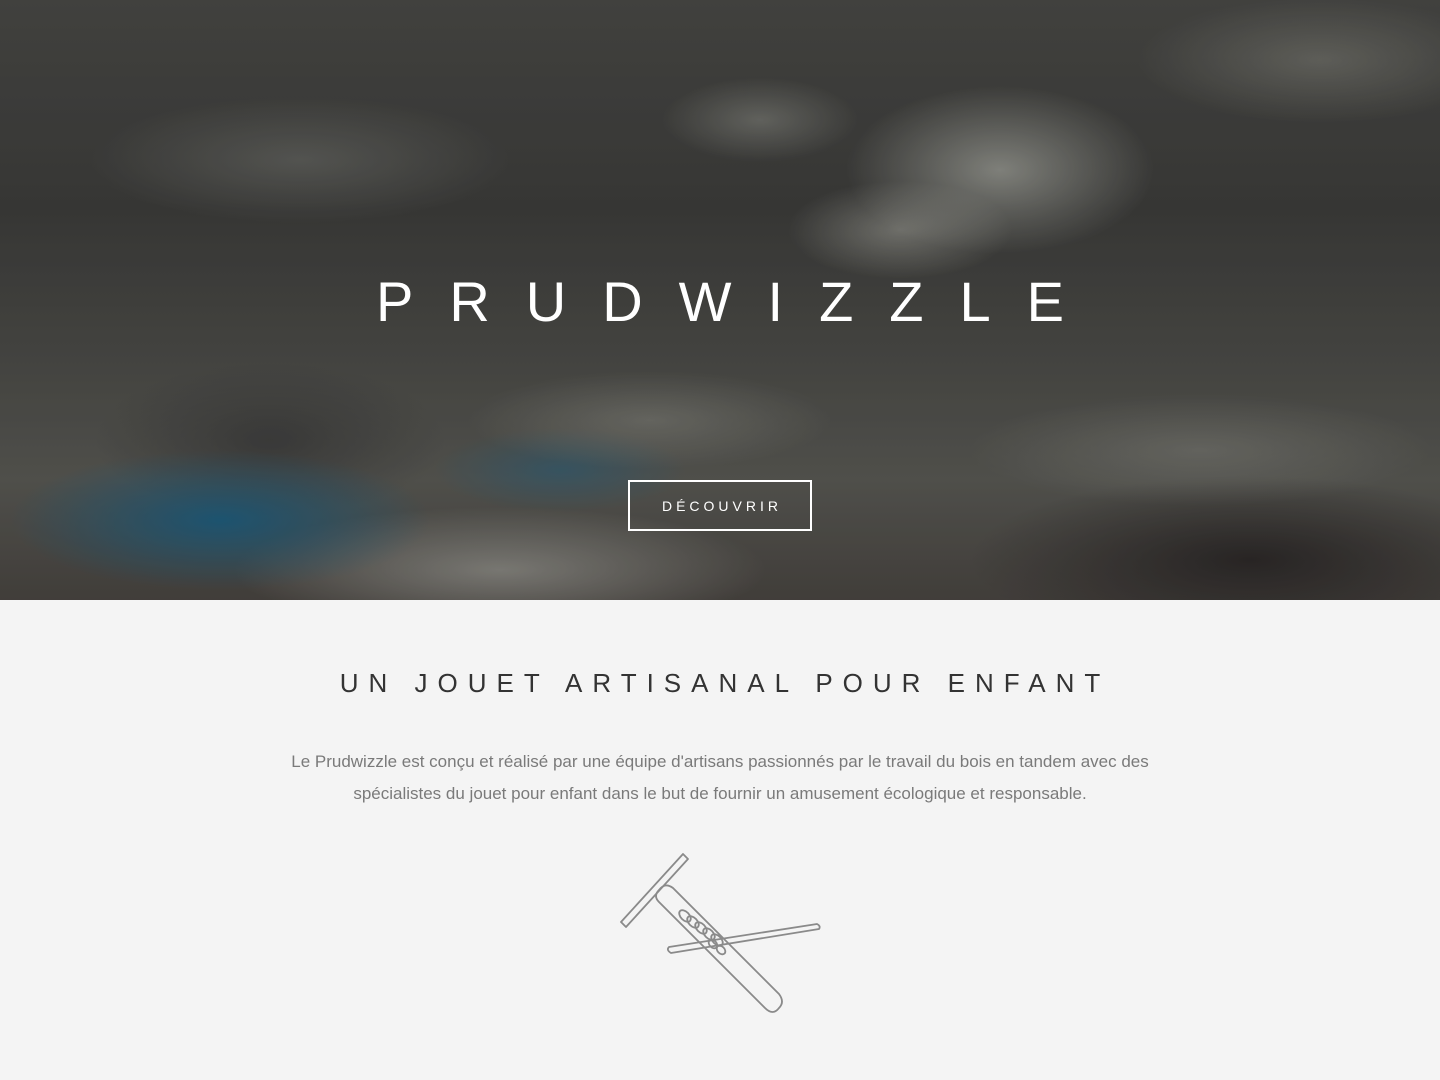 The height and width of the screenshot is (1080, 1440). What do you see at coordinates (738, 301) in the screenshot?
I see `hero-title: PRUDWIZZLE` at bounding box center [738, 301].